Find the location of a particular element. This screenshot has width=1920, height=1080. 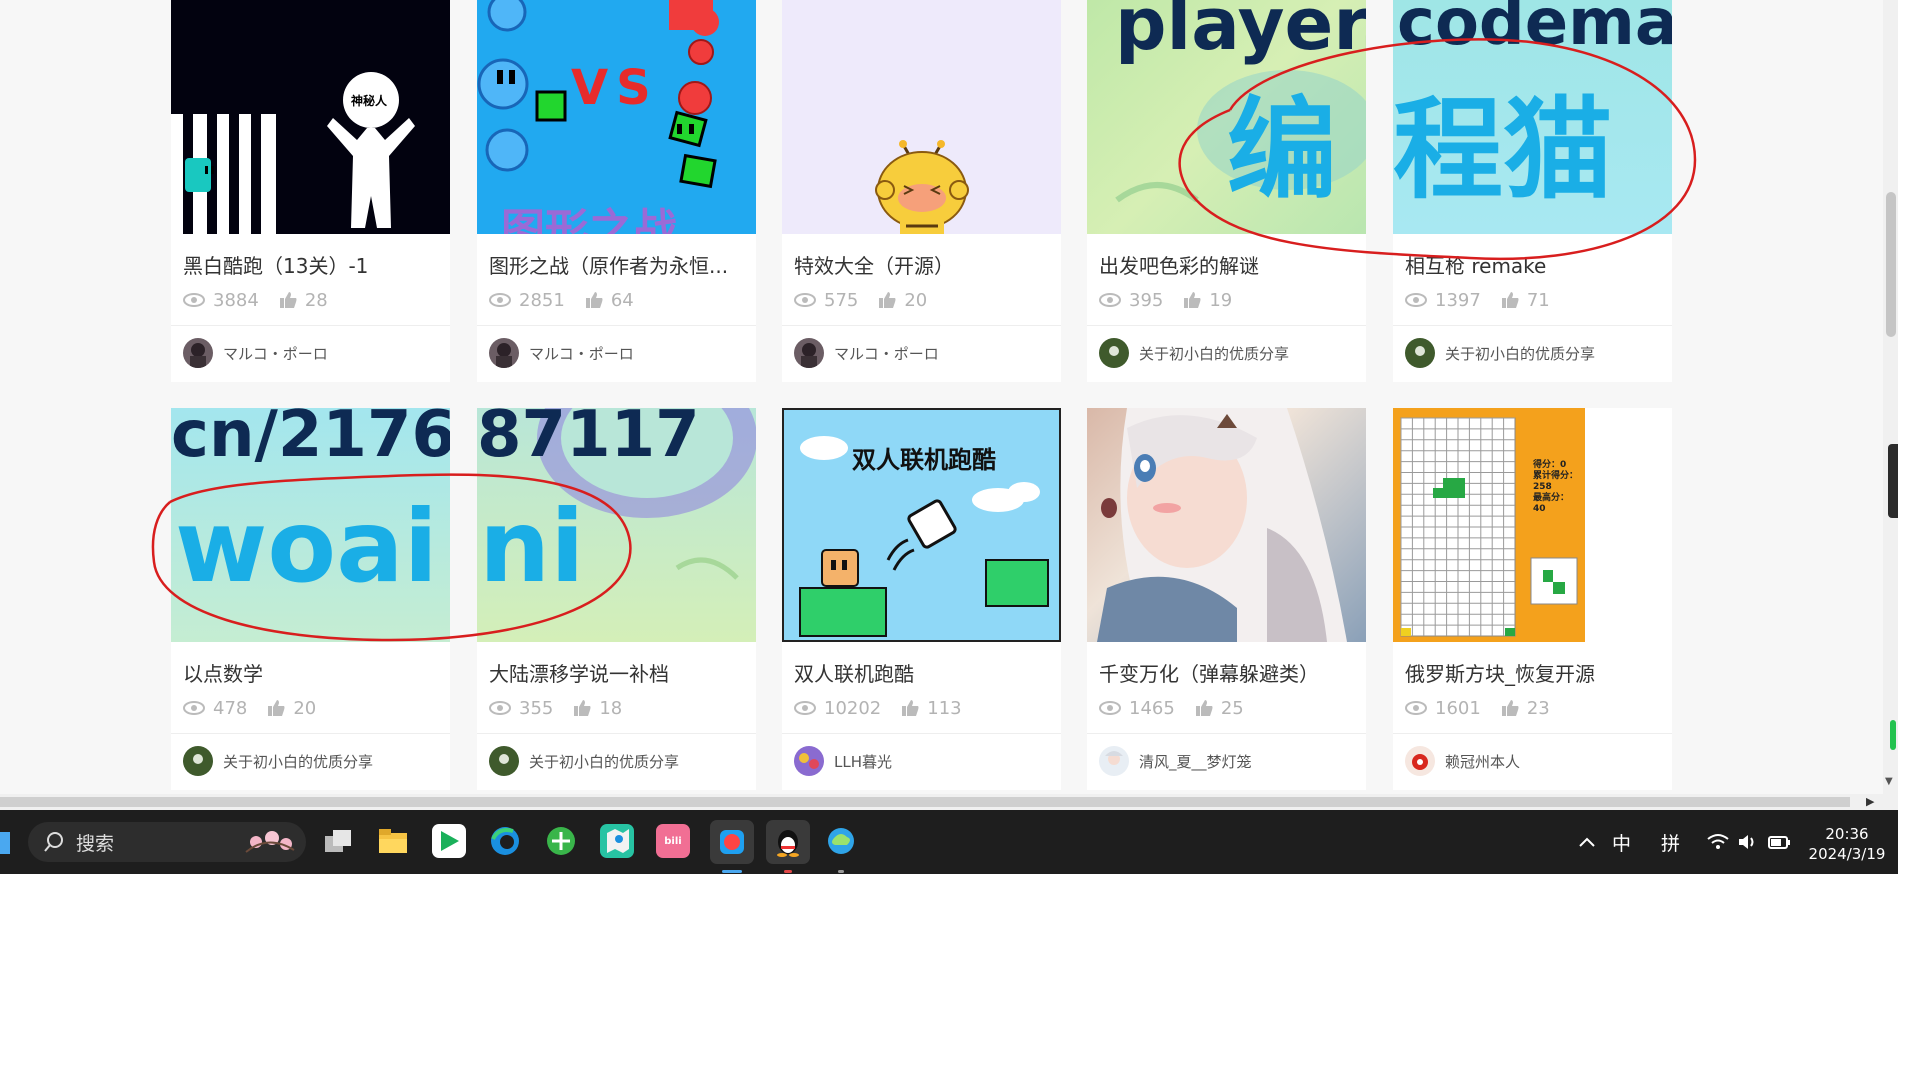

scroll-right-arrow-icon: ▶ is located at coordinates (1870, 801).